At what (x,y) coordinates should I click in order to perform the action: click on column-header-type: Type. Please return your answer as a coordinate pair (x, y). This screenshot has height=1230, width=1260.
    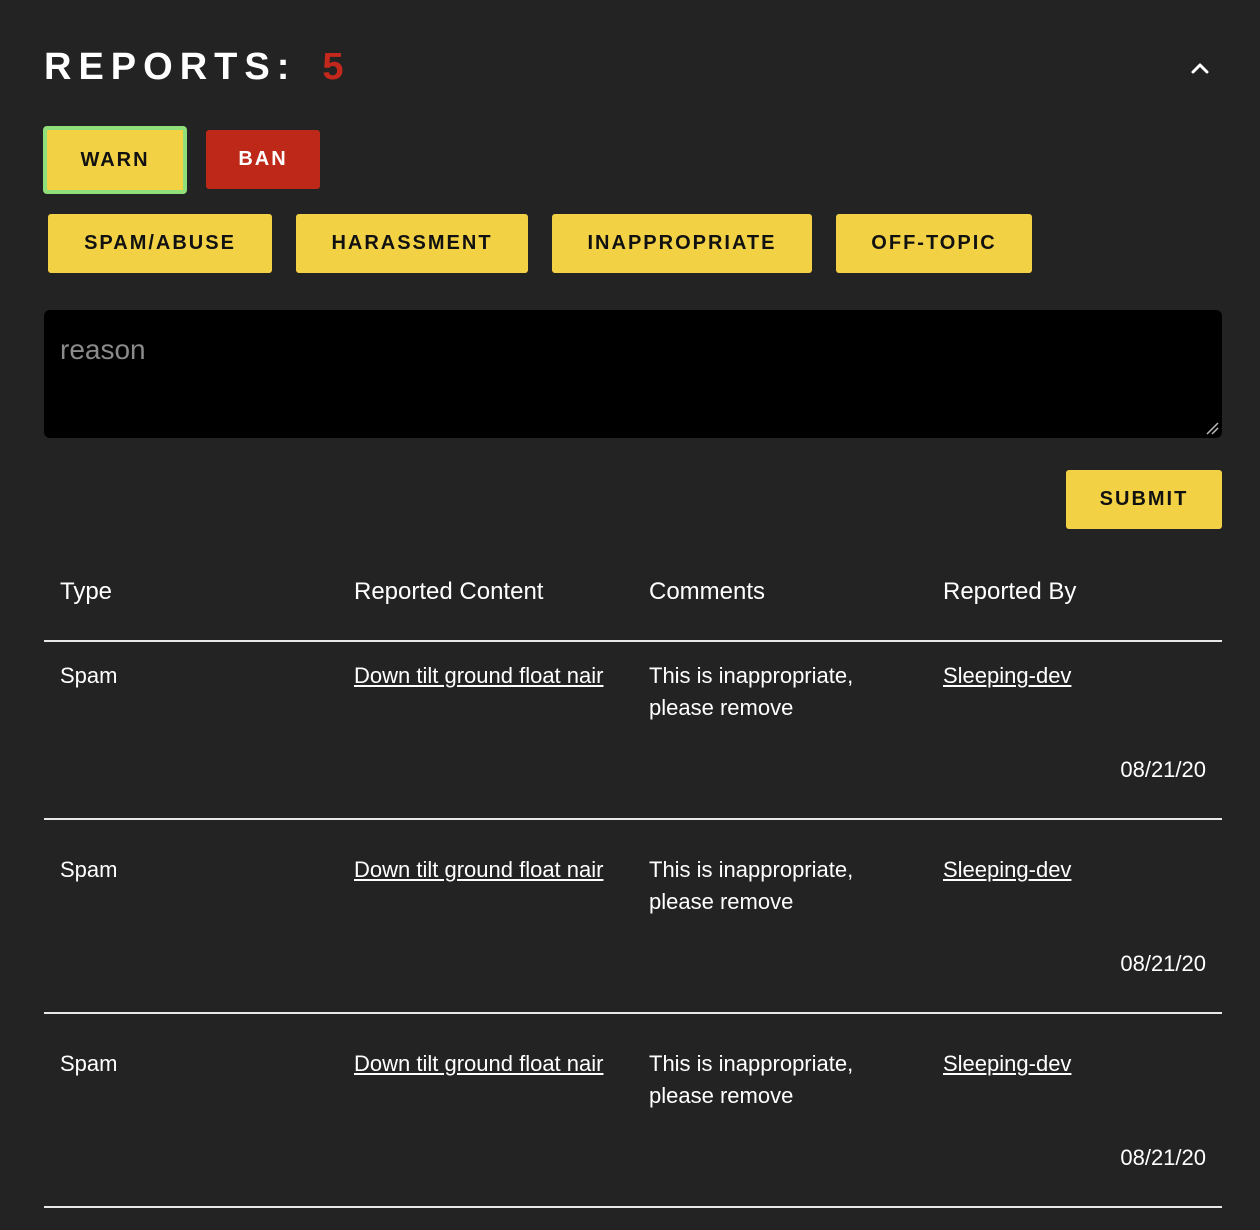
    Looking at the image, I should click on (86, 591).